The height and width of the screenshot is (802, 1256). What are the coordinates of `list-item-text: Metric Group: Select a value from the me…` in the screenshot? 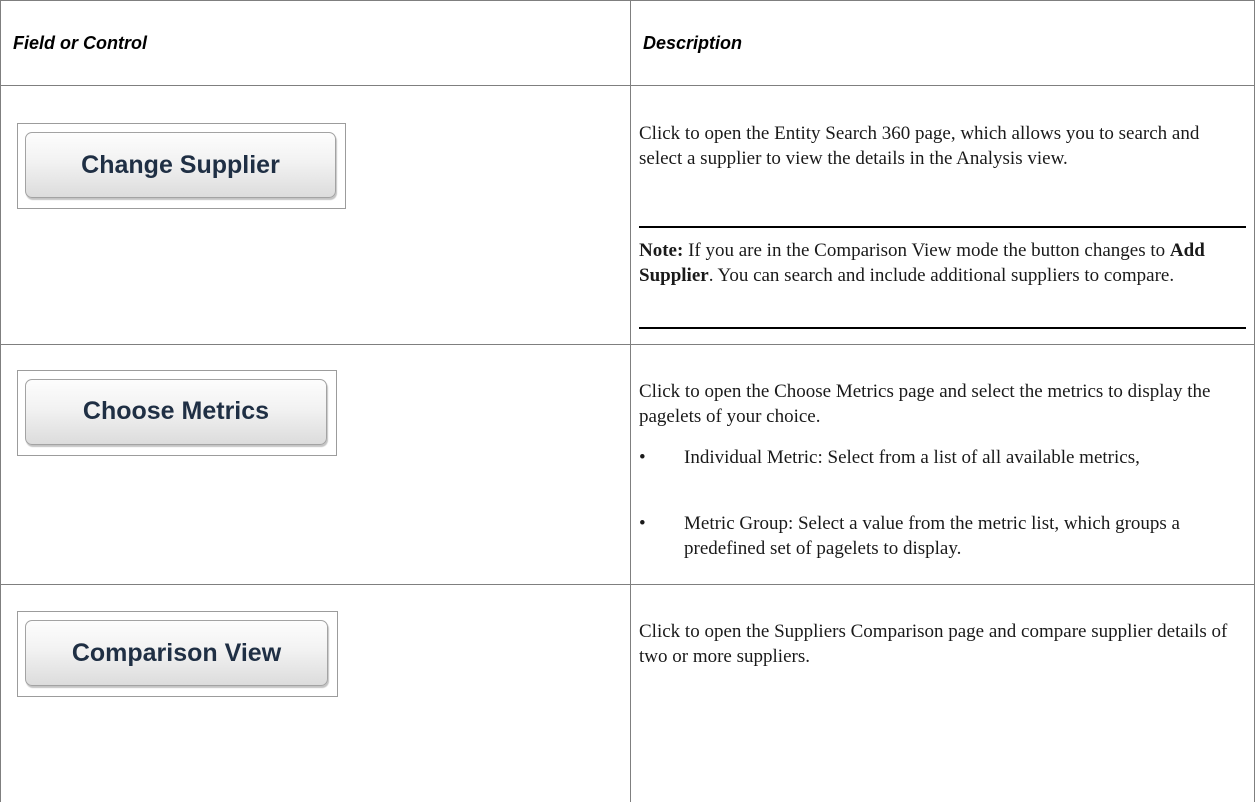 It's located at (932, 535).